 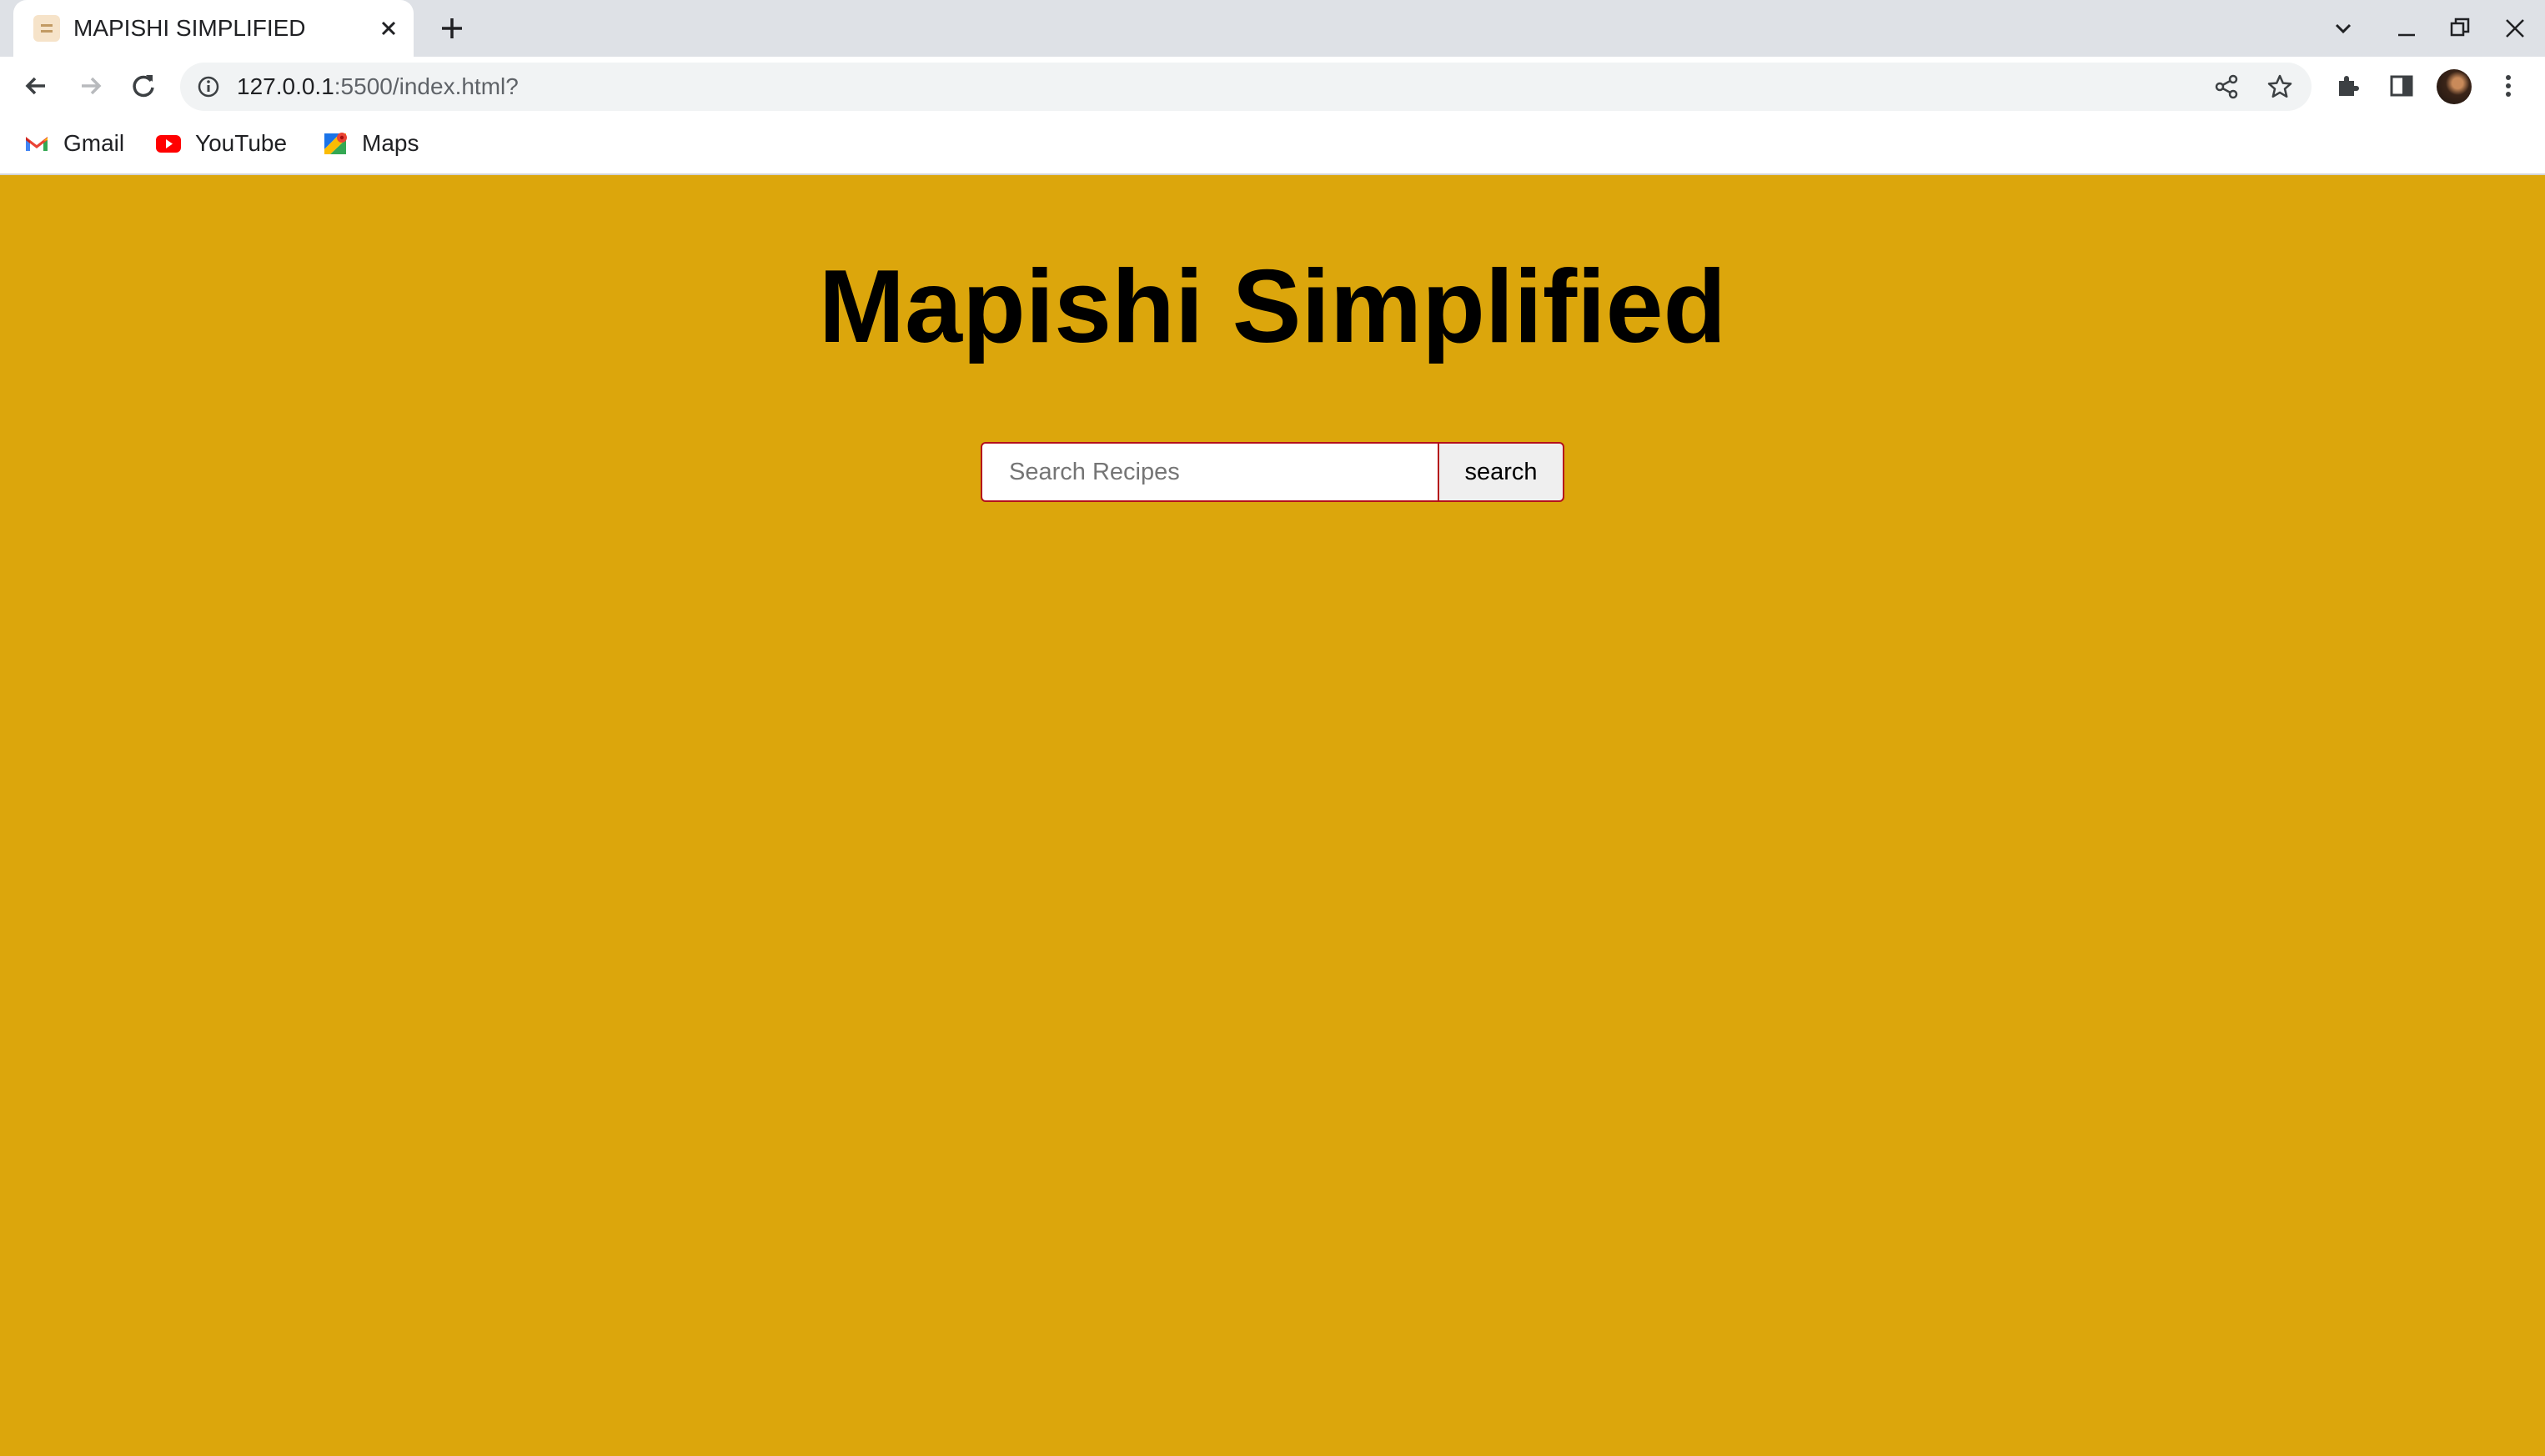 I want to click on bookmark-gmail: Gmail, so click(x=73, y=143).